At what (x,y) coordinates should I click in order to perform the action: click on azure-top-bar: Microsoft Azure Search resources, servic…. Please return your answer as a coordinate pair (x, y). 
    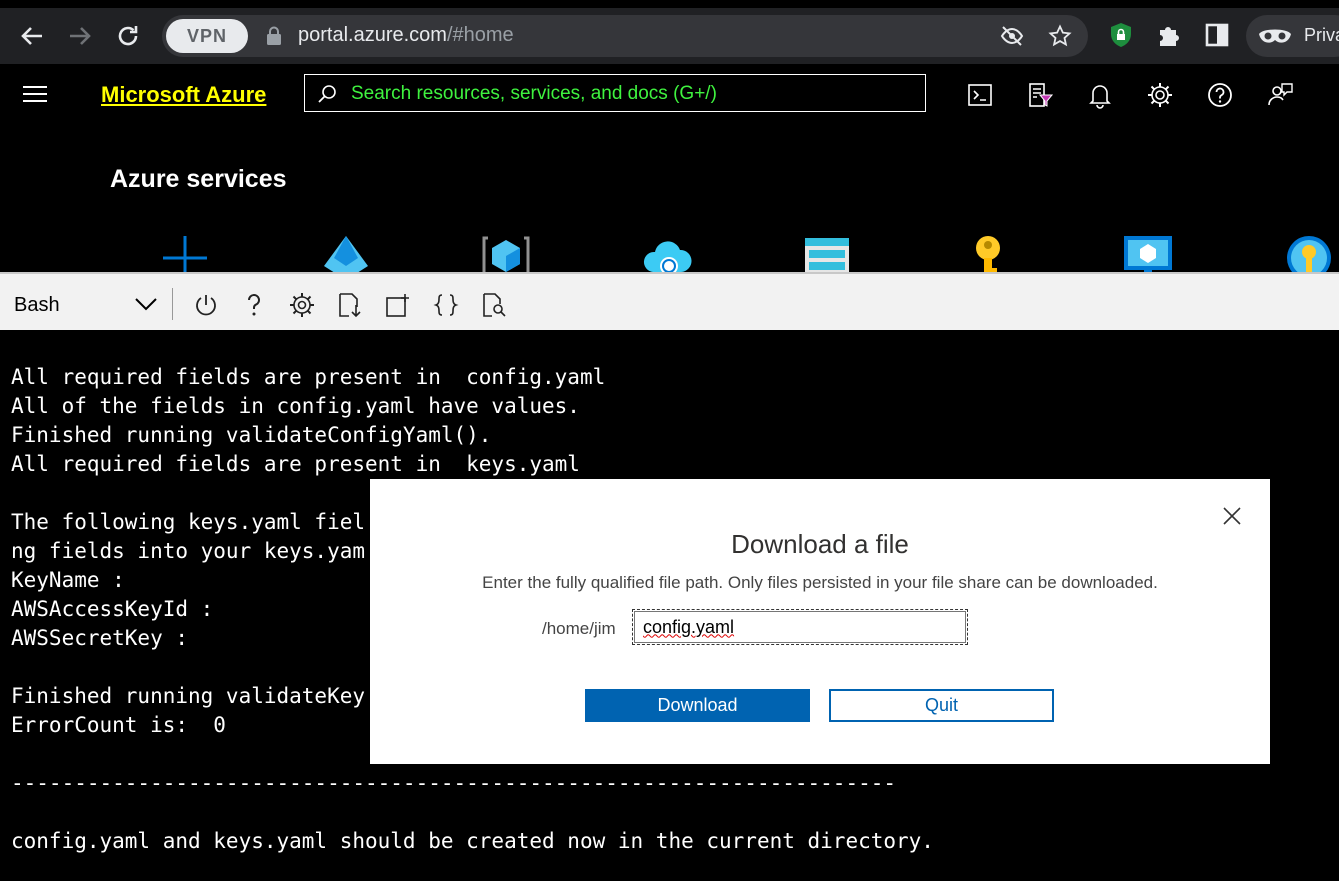
    Looking at the image, I should click on (669, 95).